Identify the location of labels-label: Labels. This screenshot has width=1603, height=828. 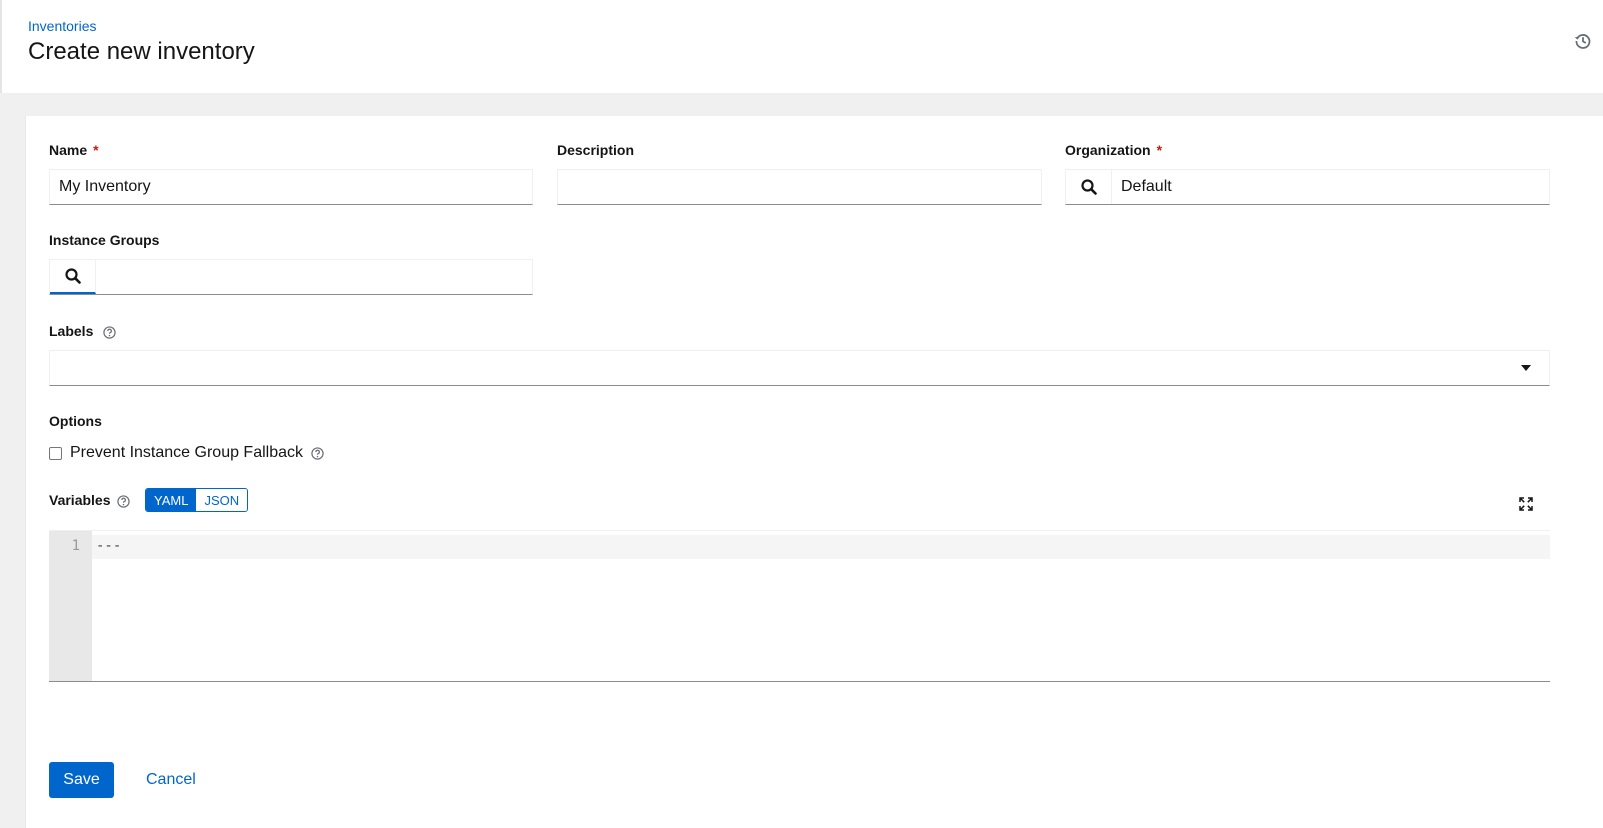
(82, 331).